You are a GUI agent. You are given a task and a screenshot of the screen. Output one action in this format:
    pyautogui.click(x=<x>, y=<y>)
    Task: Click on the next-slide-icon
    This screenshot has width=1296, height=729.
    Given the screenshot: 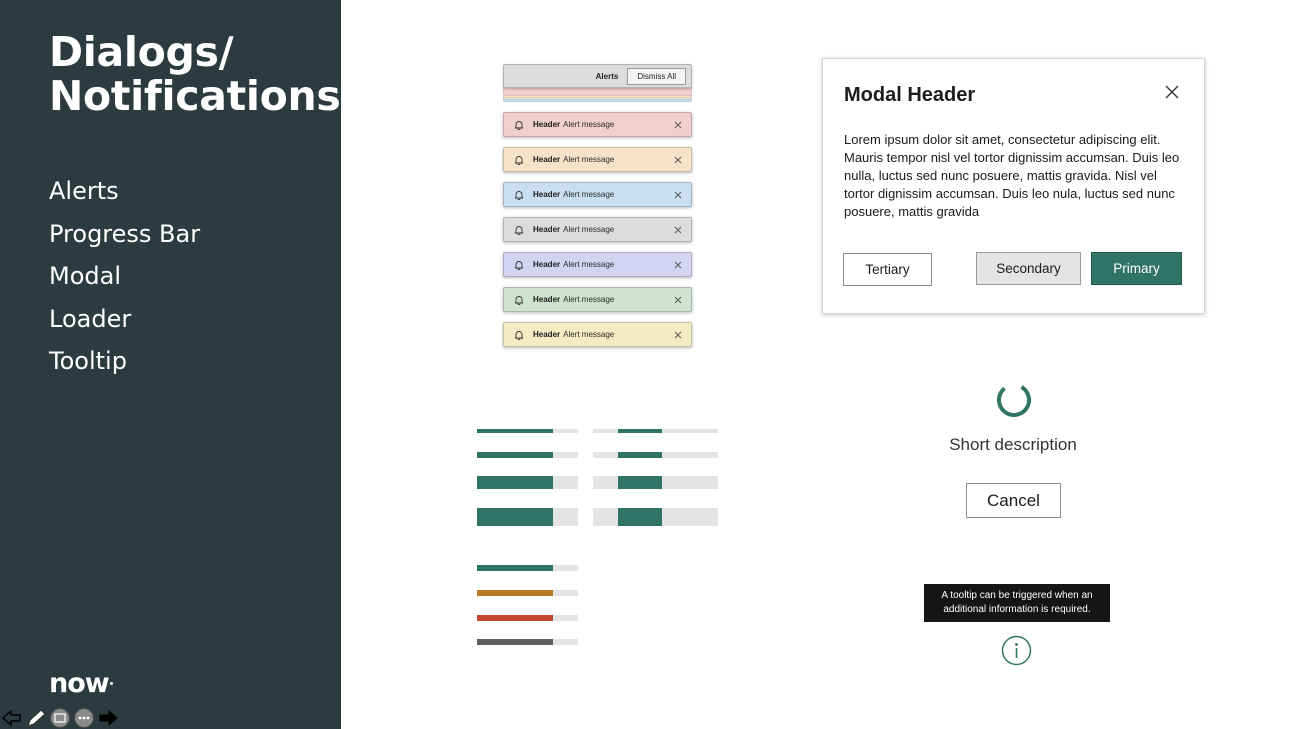 What is the action you would take?
    pyautogui.click(x=108, y=718)
    